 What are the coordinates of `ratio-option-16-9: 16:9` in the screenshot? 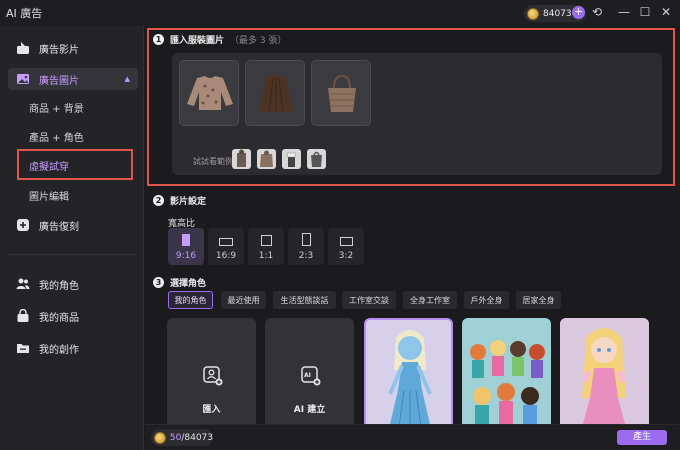 It's located at (226, 246).